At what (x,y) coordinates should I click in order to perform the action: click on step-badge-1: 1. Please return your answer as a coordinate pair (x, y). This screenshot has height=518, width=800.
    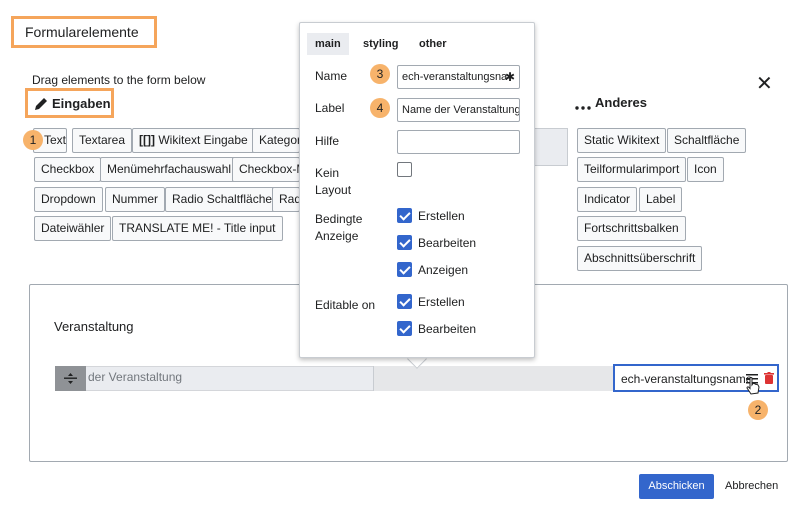
    Looking at the image, I should click on (33, 140).